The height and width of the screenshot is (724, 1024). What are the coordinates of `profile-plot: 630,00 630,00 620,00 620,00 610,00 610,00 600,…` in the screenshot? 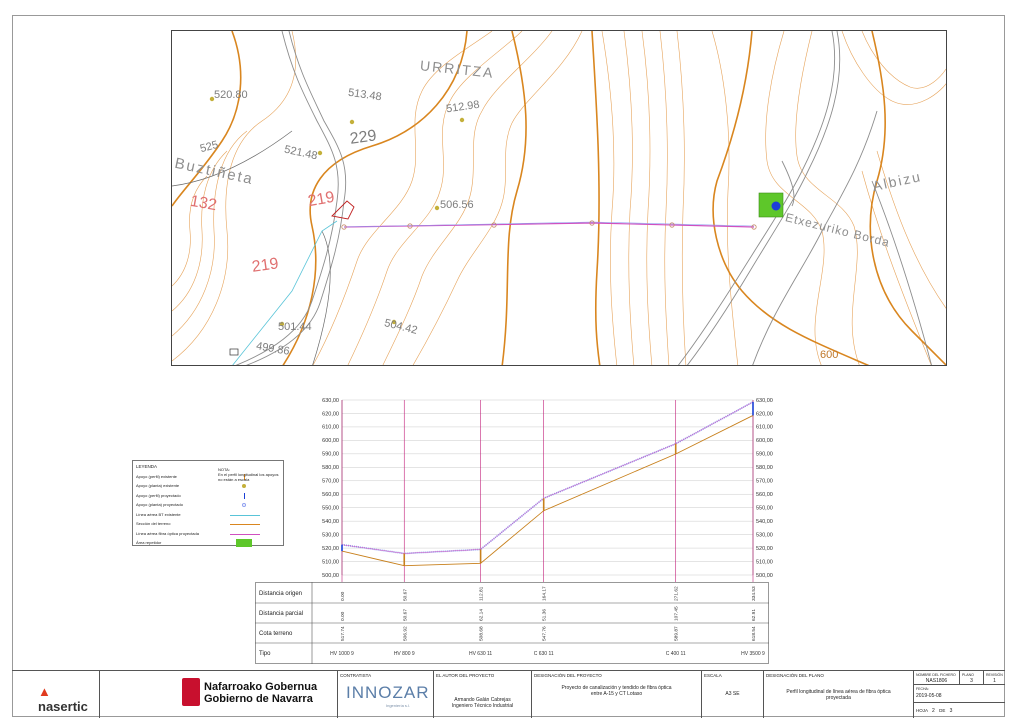 It's located at (547, 490).